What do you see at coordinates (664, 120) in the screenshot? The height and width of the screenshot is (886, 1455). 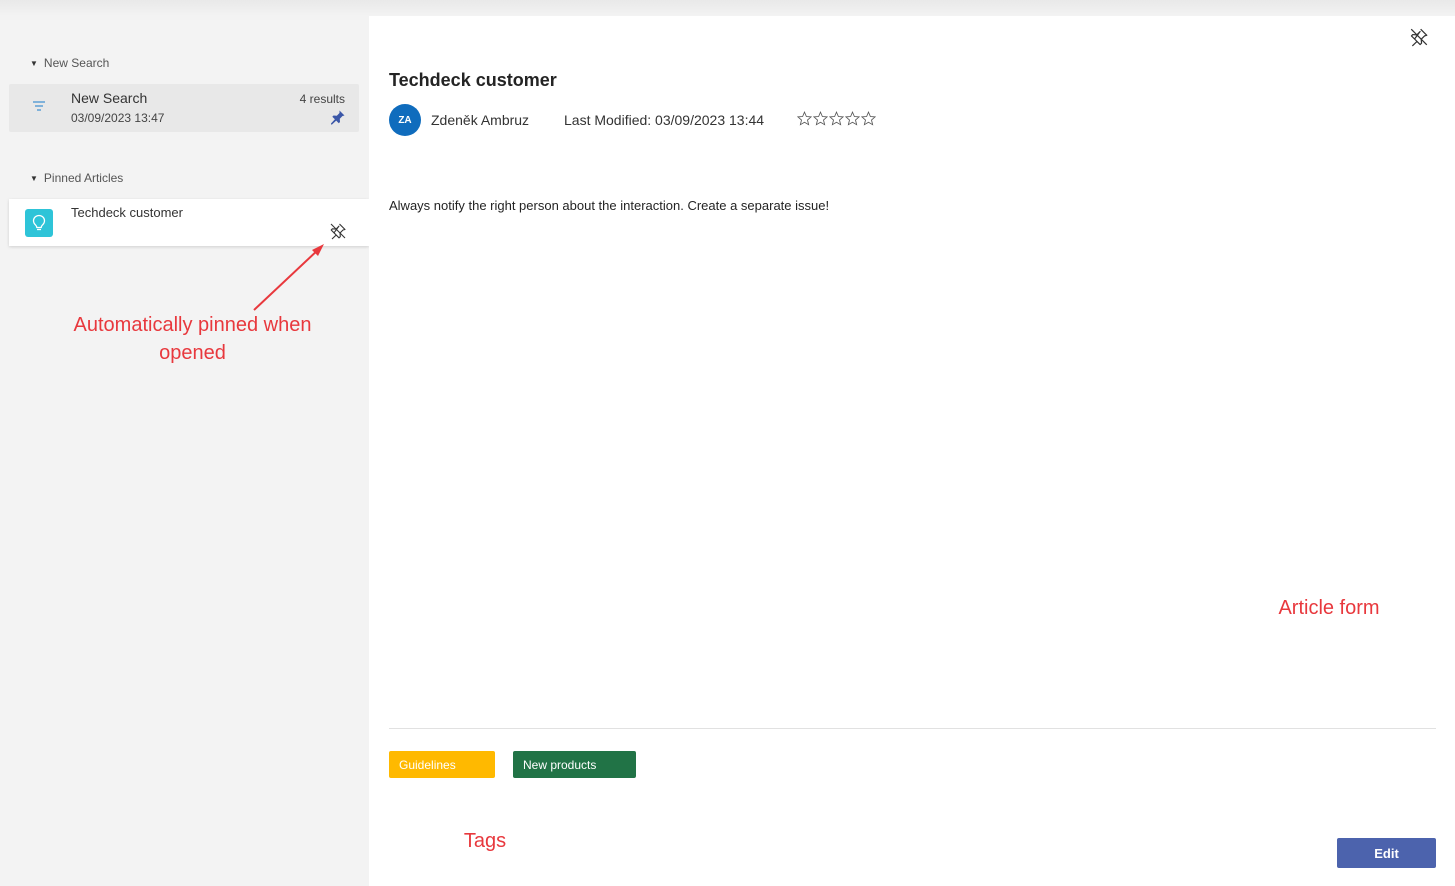 I see `last-modified: Last Modified: 03/09/2023 13:44` at bounding box center [664, 120].